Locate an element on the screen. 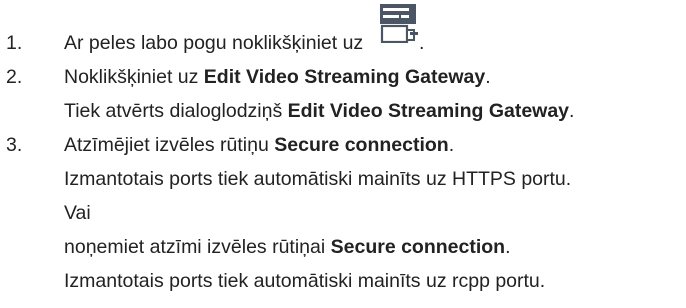 The image size is (686, 308). step-3-line-4-after: . is located at coordinates (508, 247).